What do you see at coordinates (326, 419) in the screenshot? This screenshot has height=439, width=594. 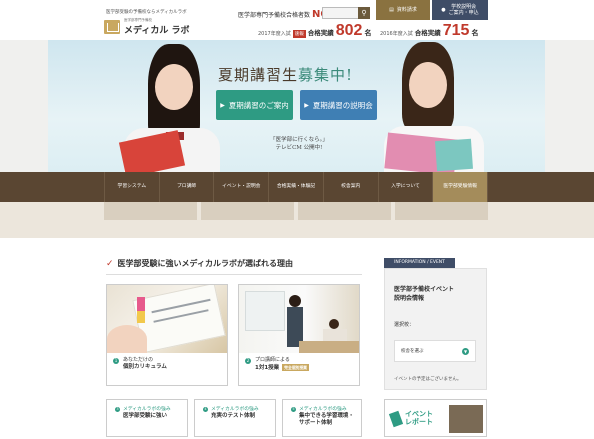 I see `strength-line2-5: 集中できる学習環境・サポート体制` at bounding box center [326, 419].